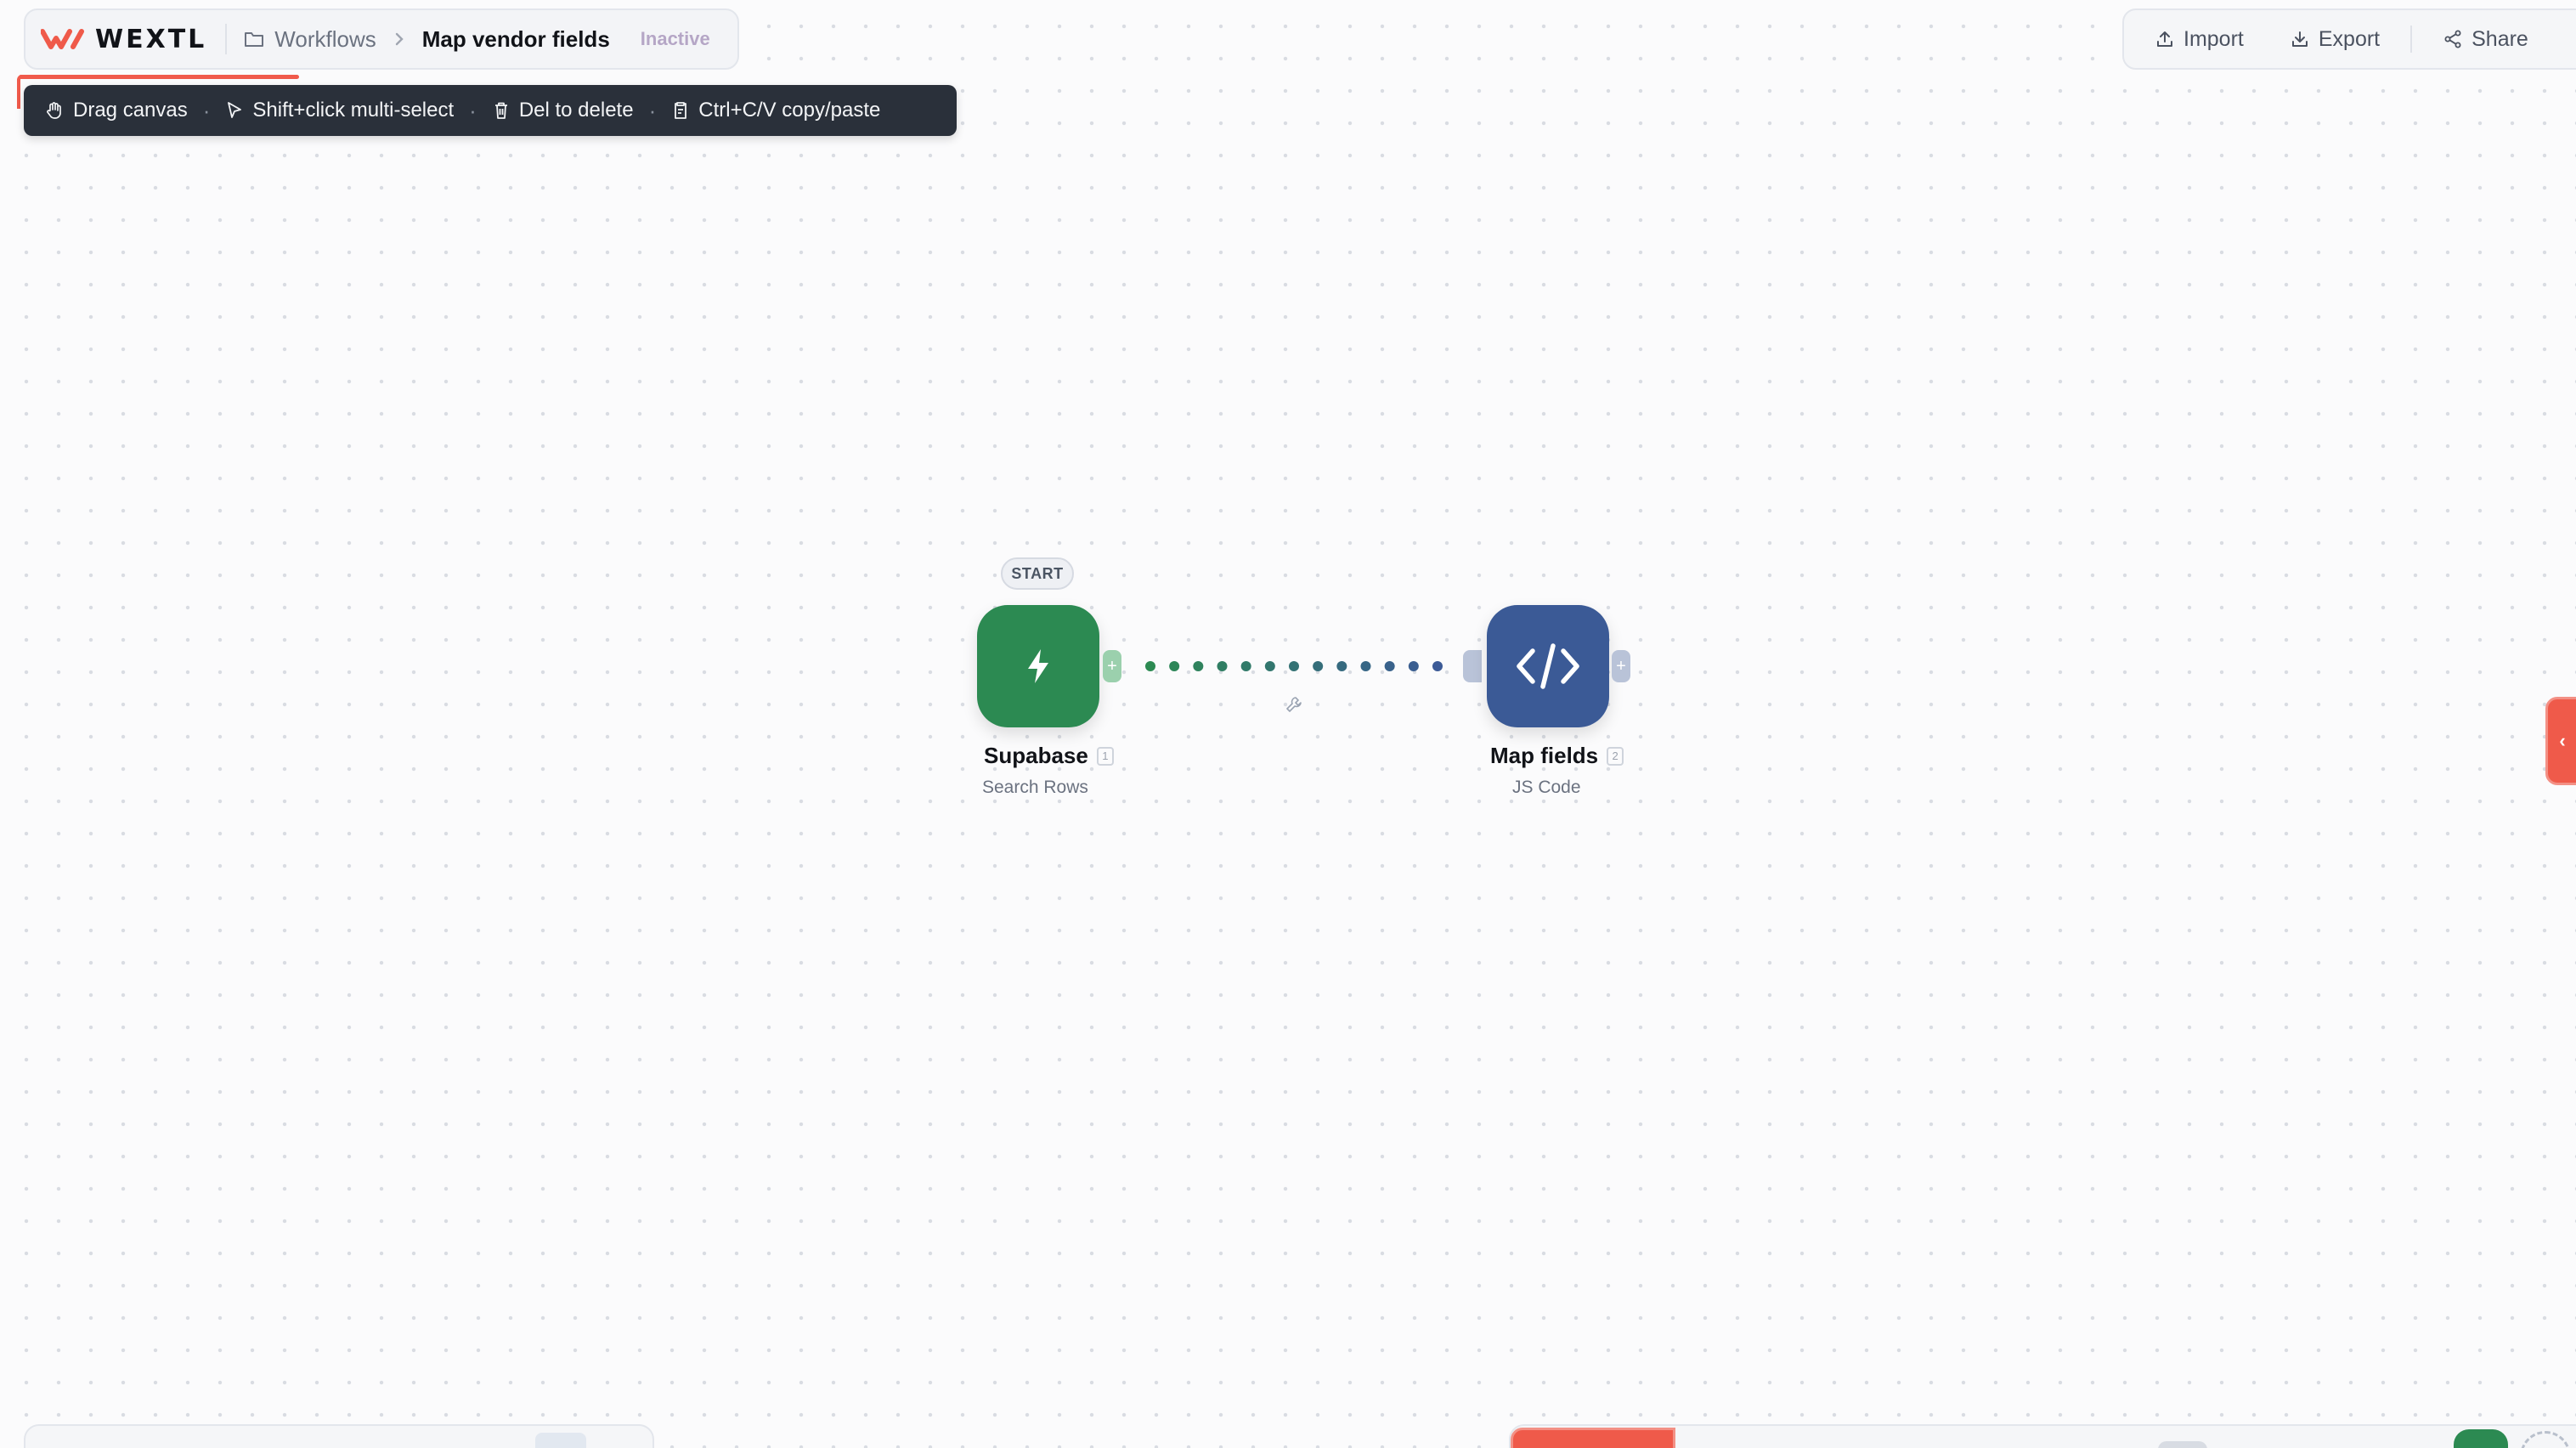 This screenshot has width=2576, height=1448. I want to click on map-fields-output-port: +, so click(1621, 666).